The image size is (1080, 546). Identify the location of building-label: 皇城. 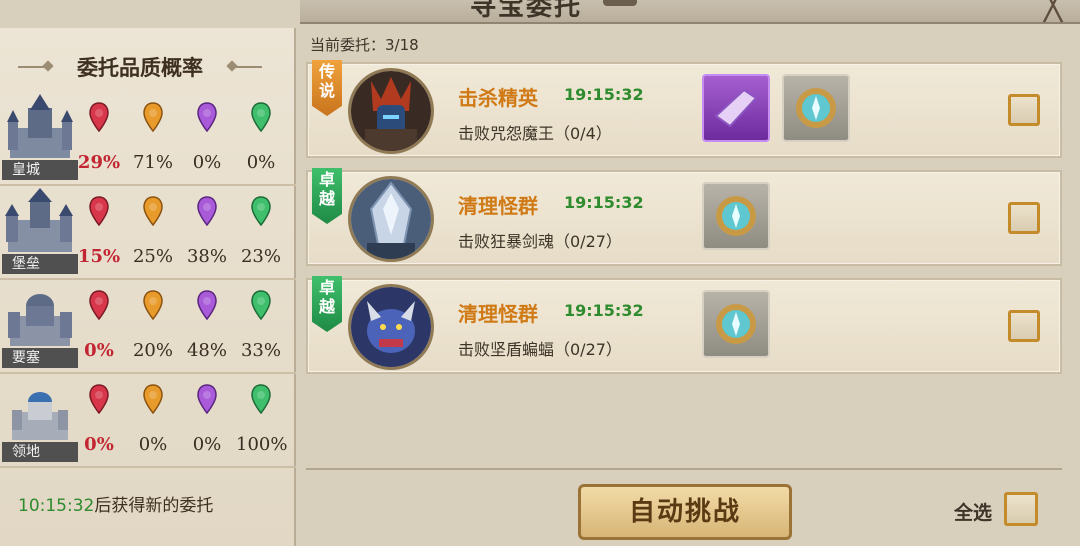
(40, 170).